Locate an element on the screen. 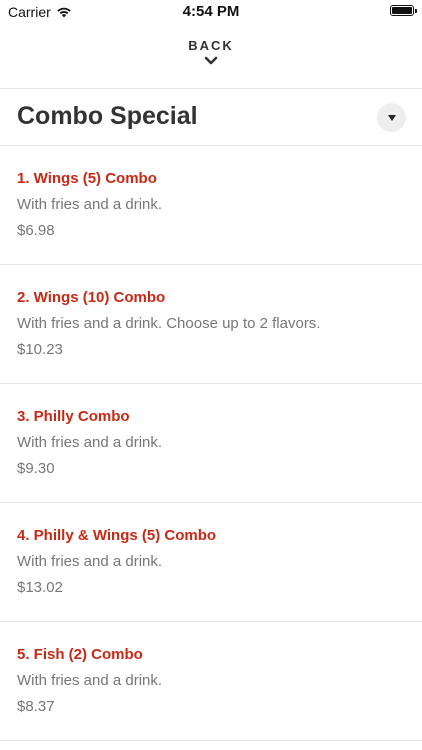  menu-item-price: $8.37 is located at coordinates (36, 706).